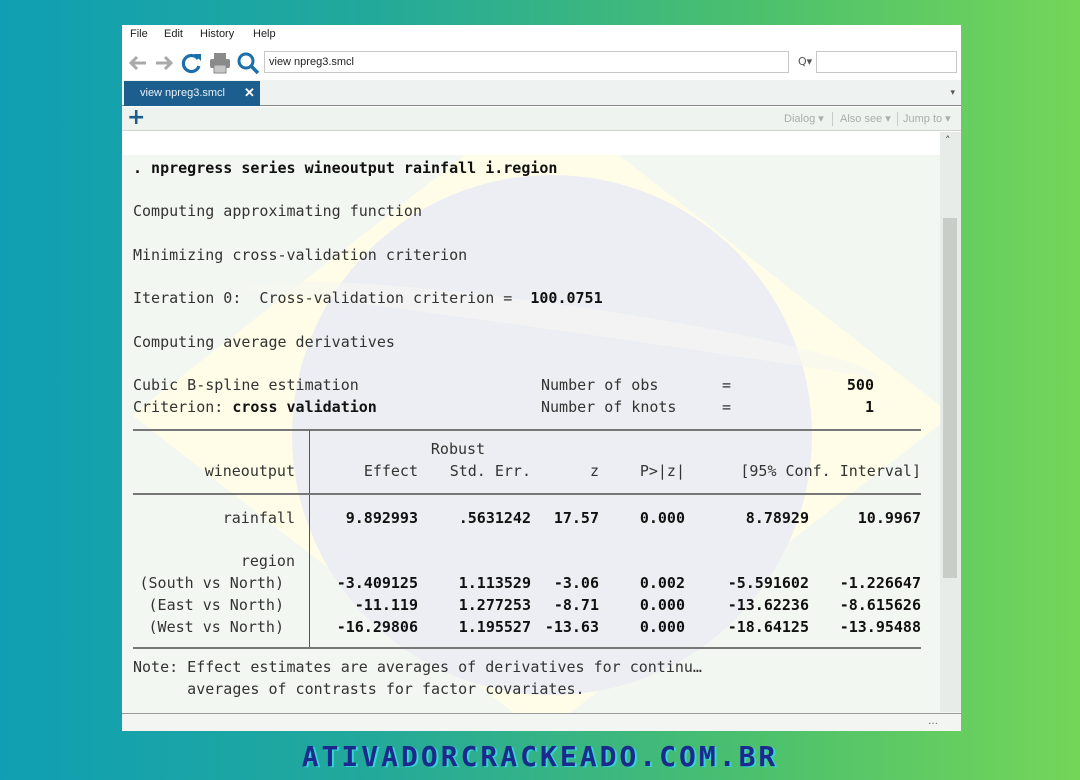 This screenshot has width=1080, height=780. Describe the element at coordinates (377, 627) in the screenshot. I see `table-cell: -16.29806` at that location.